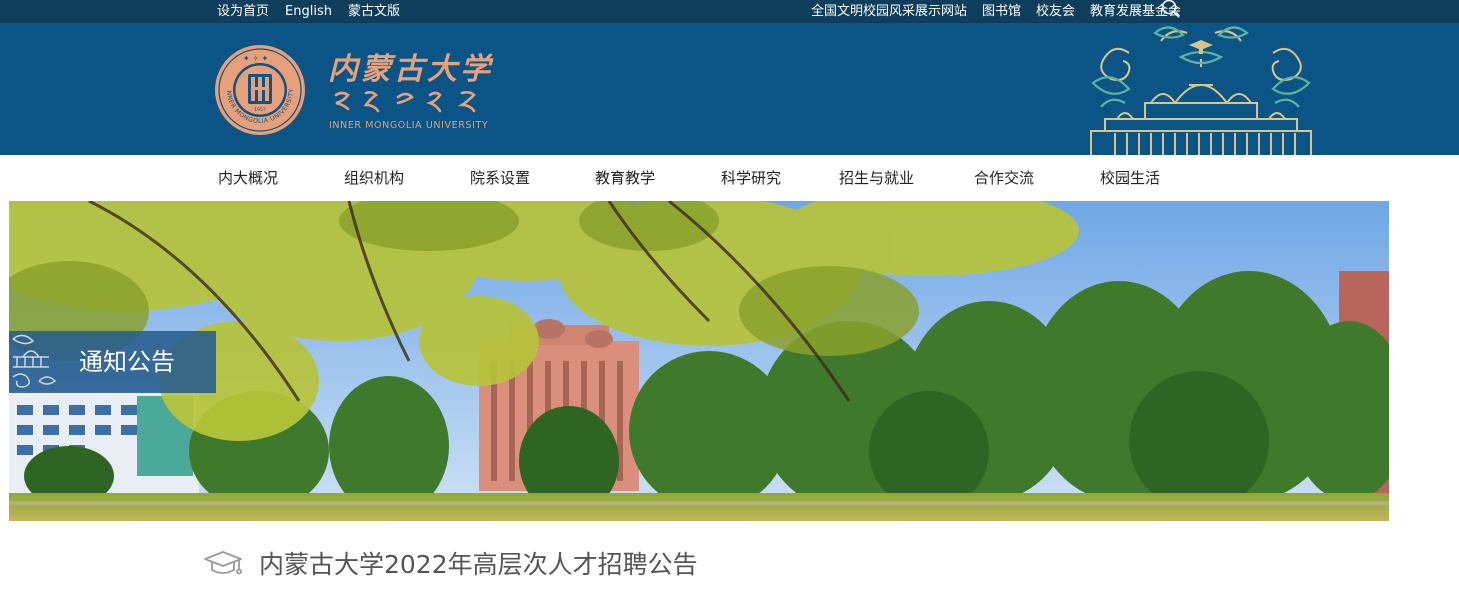 This screenshot has width=1459, height=604. I want to click on article-title: 内蒙古大学2022年高层次人才招聘公告, so click(478, 564).